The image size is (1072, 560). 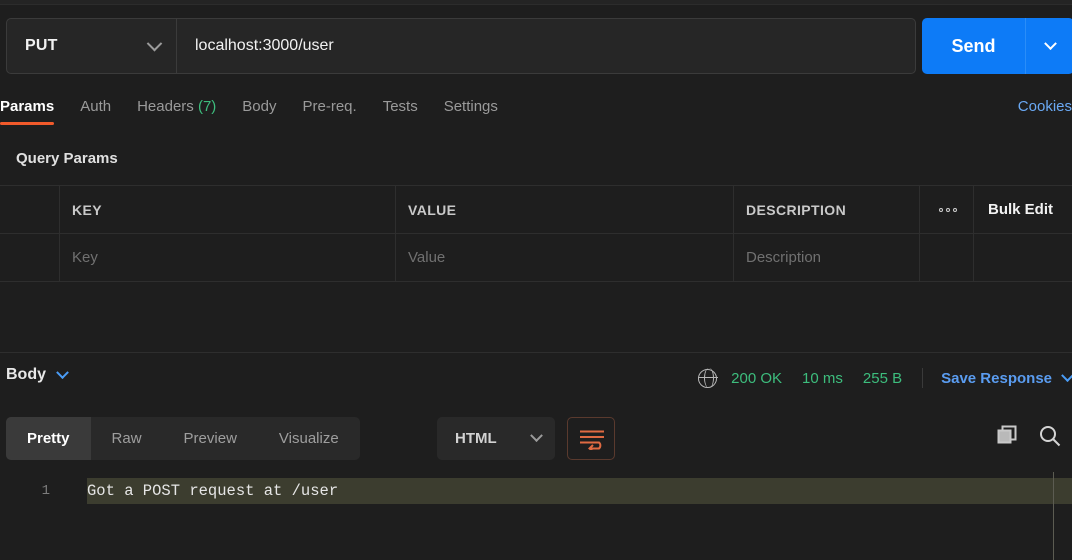 I want to click on cookies-link: Cookies, so click(x=1045, y=106).